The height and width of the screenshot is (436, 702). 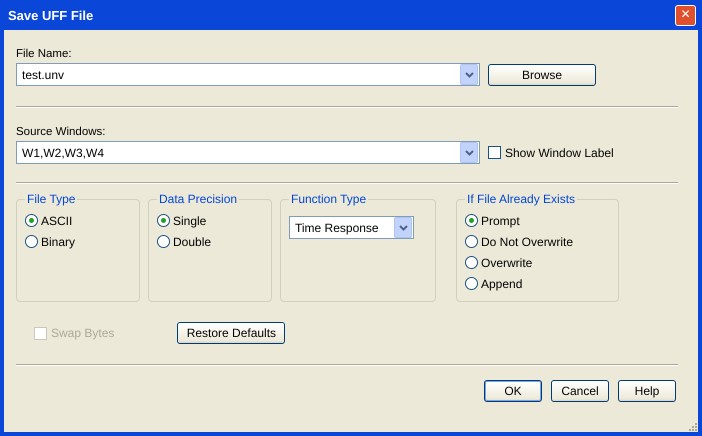 What do you see at coordinates (51, 199) in the screenshot?
I see `group-title: File Type` at bounding box center [51, 199].